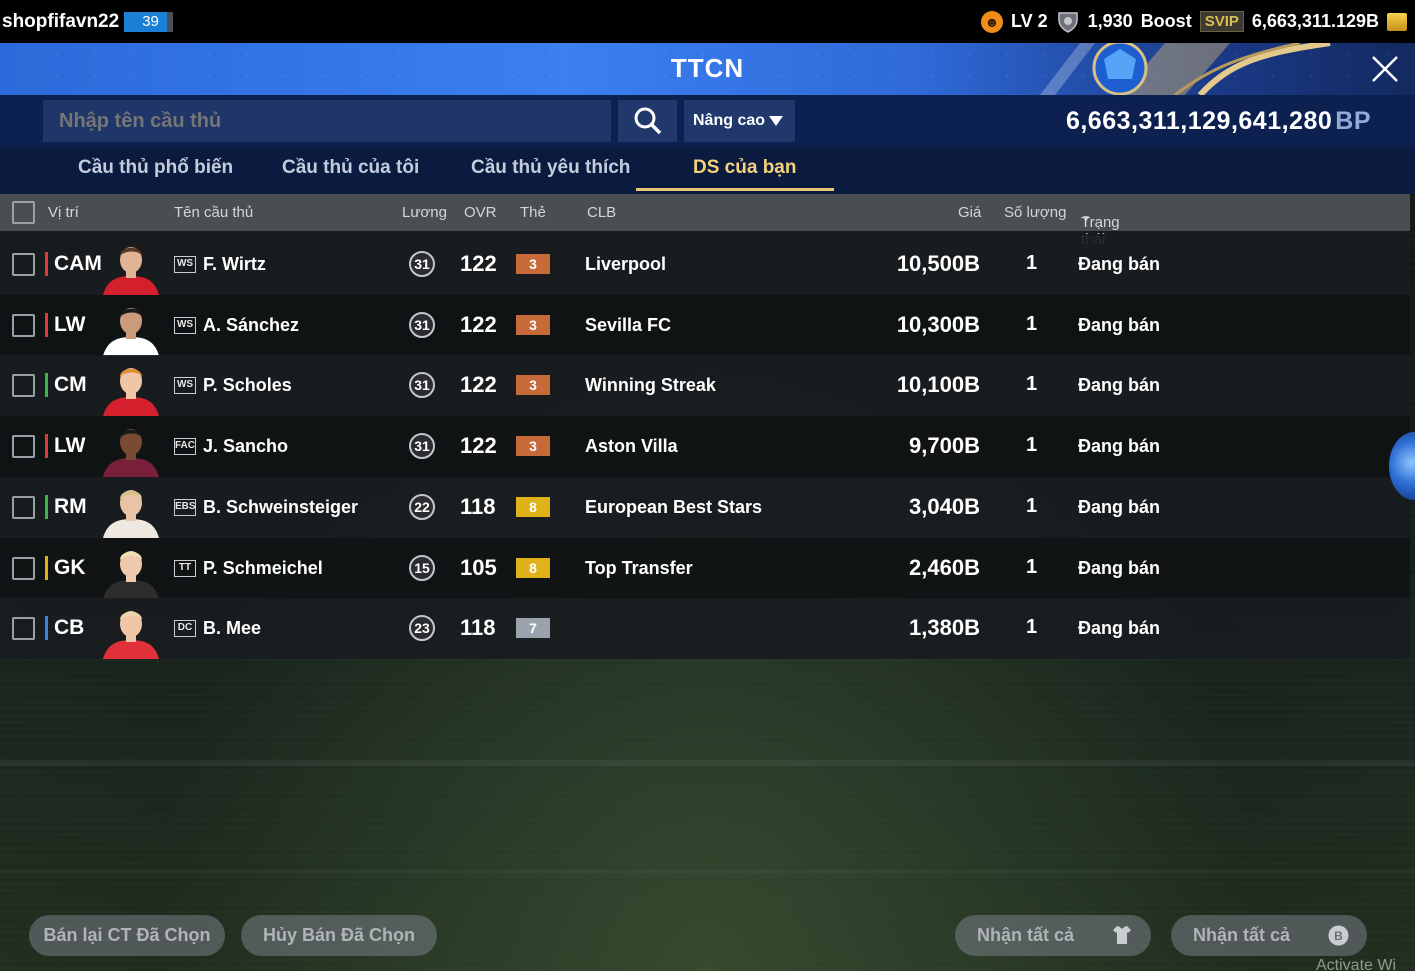  Describe the element at coordinates (969, 212) in the screenshot. I see `col-price: Giá` at that location.